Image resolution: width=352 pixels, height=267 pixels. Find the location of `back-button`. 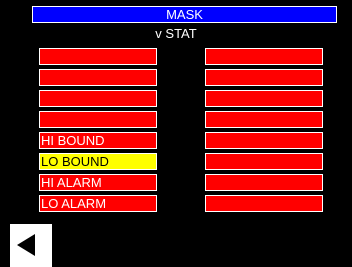

back-button is located at coordinates (31, 245).